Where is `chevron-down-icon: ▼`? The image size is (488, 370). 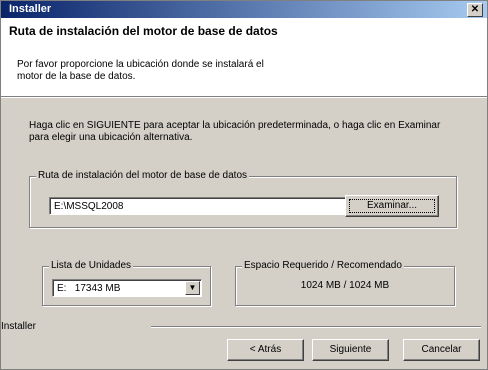
chevron-down-icon: ▼ is located at coordinates (192, 288).